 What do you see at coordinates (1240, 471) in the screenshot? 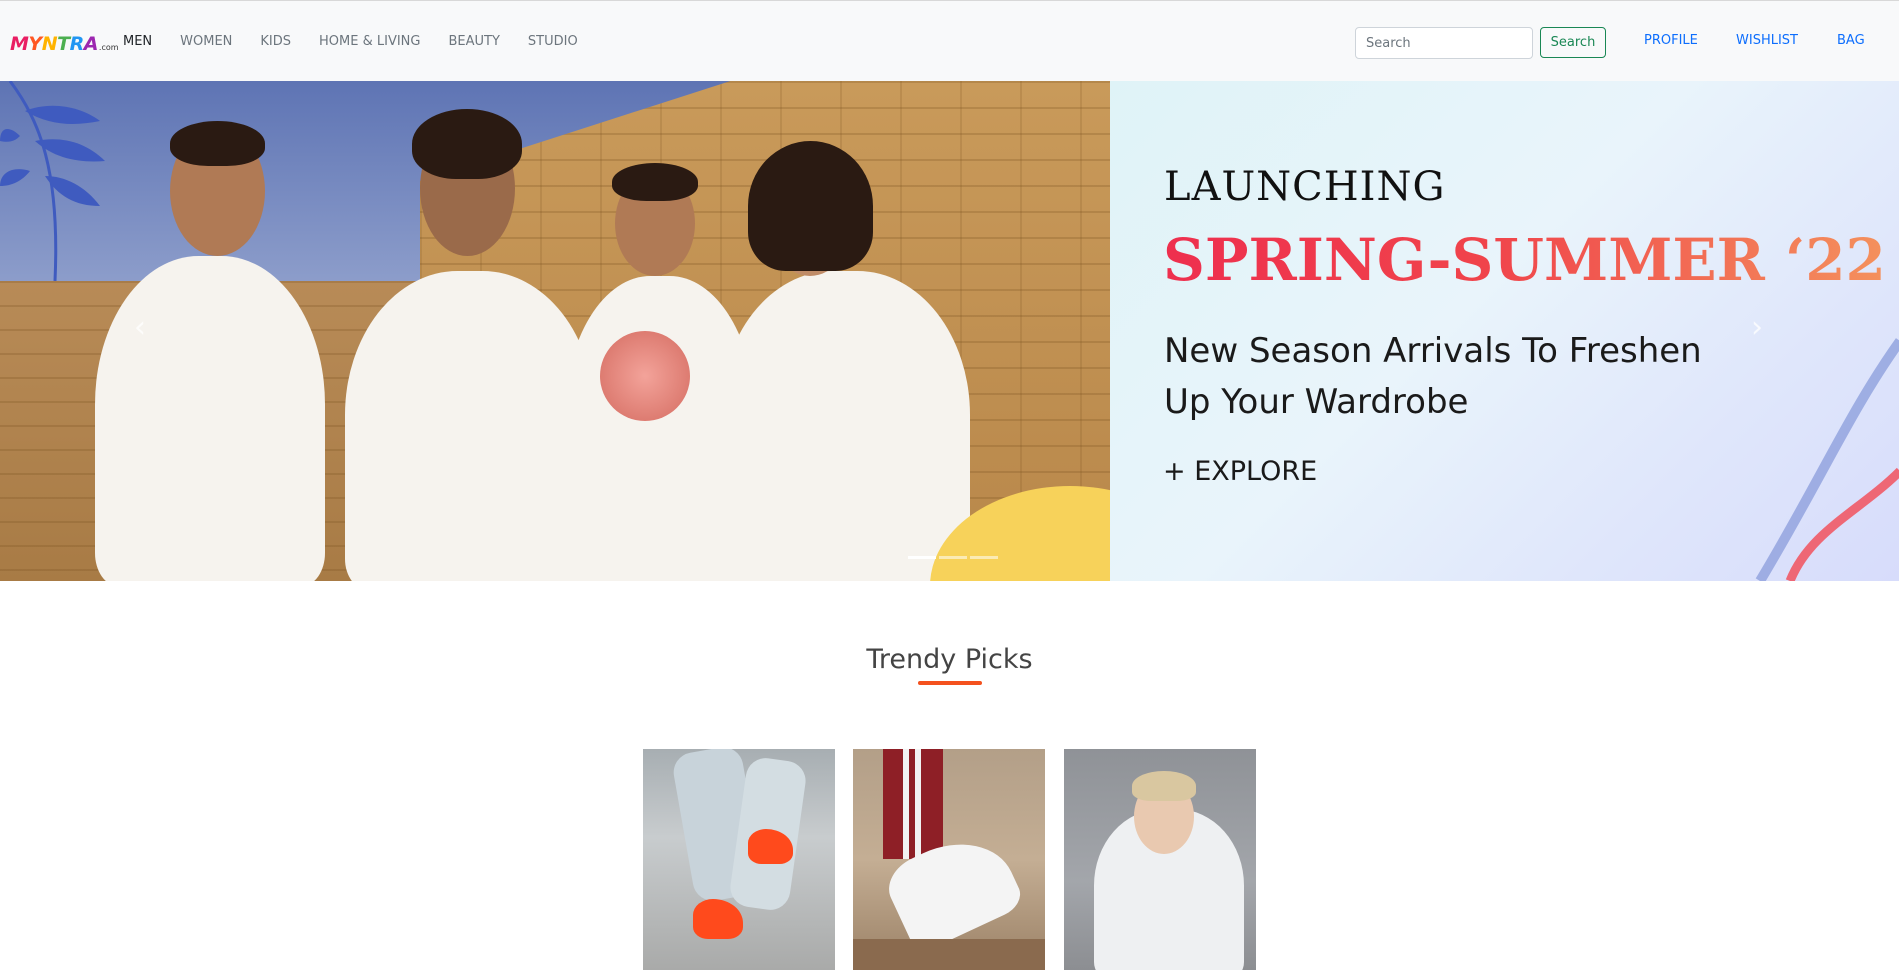
I see `explore-link: + EXPLORE` at bounding box center [1240, 471].